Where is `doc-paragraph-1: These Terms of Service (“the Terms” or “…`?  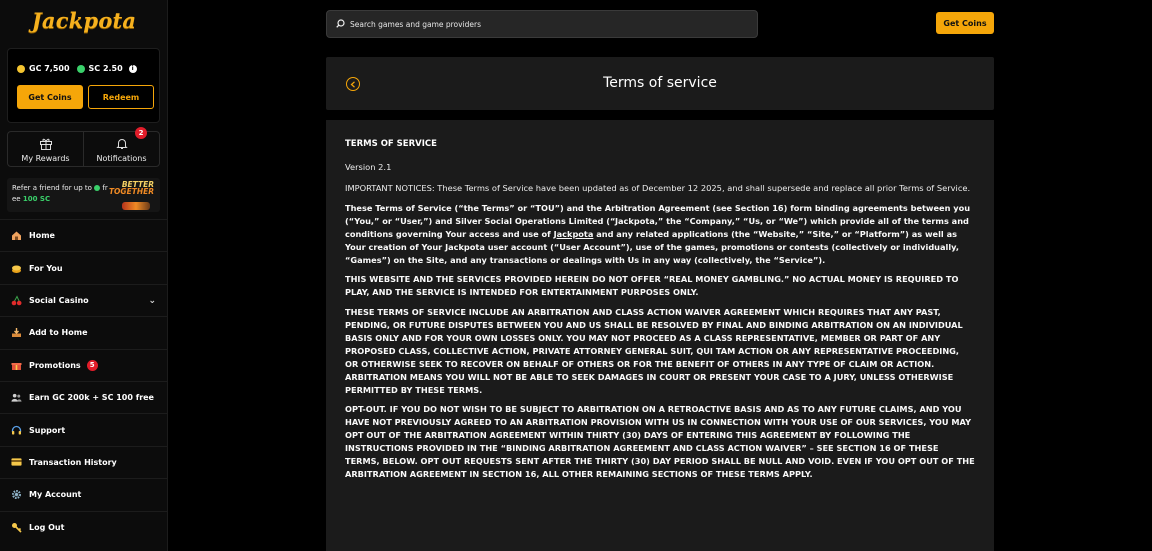 doc-paragraph-1: These Terms of Service (“the Terms” or “… is located at coordinates (660, 234).